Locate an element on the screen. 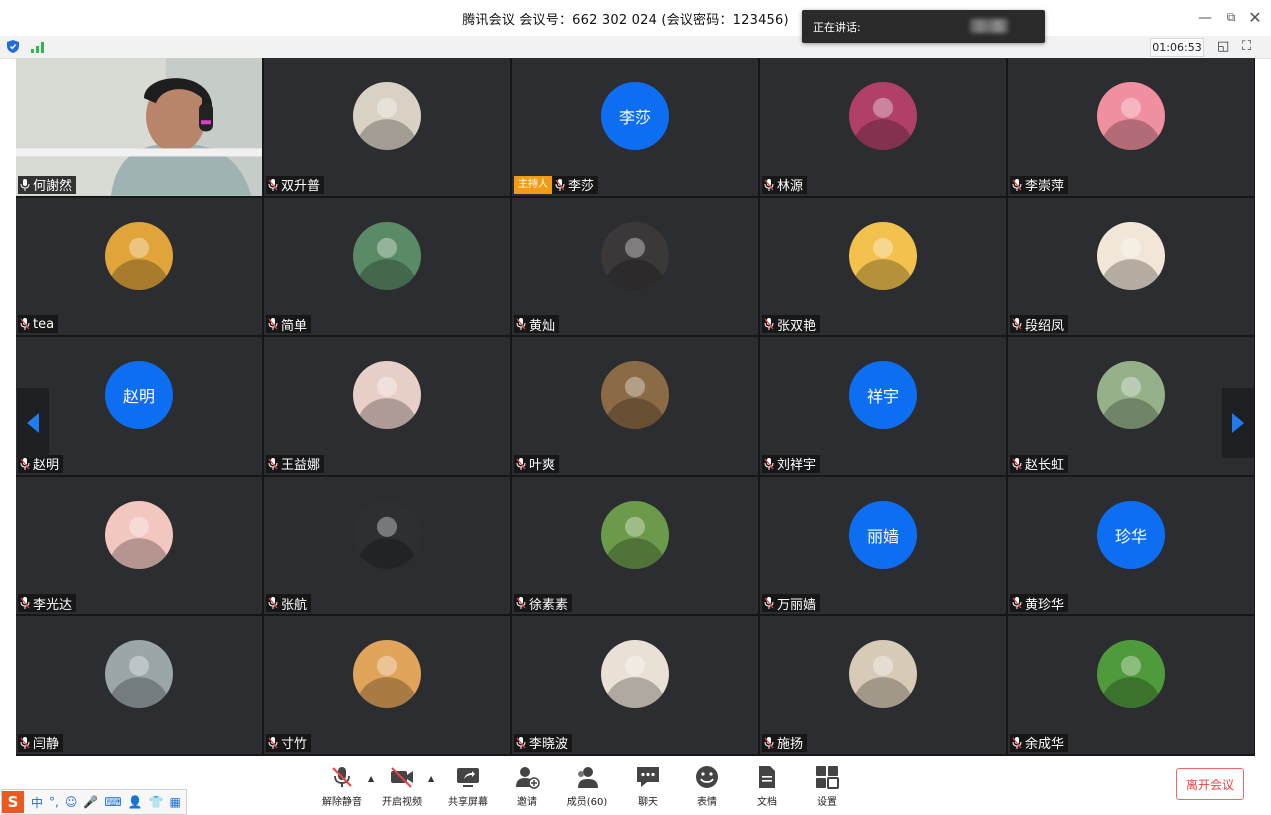  ime-punctuation-toggle: °, is located at coordinates (54, 802).